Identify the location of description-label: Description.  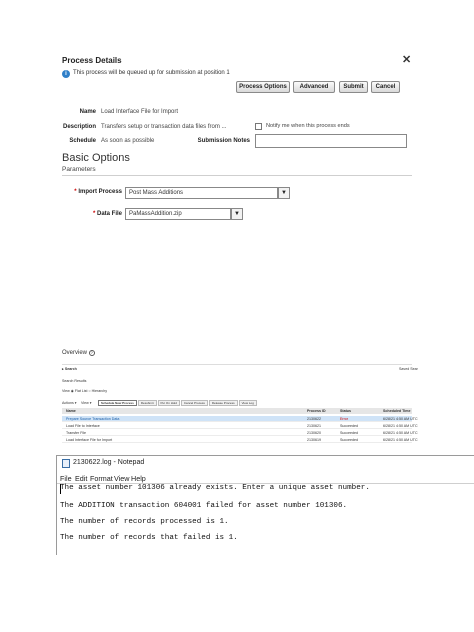
(79, 127).